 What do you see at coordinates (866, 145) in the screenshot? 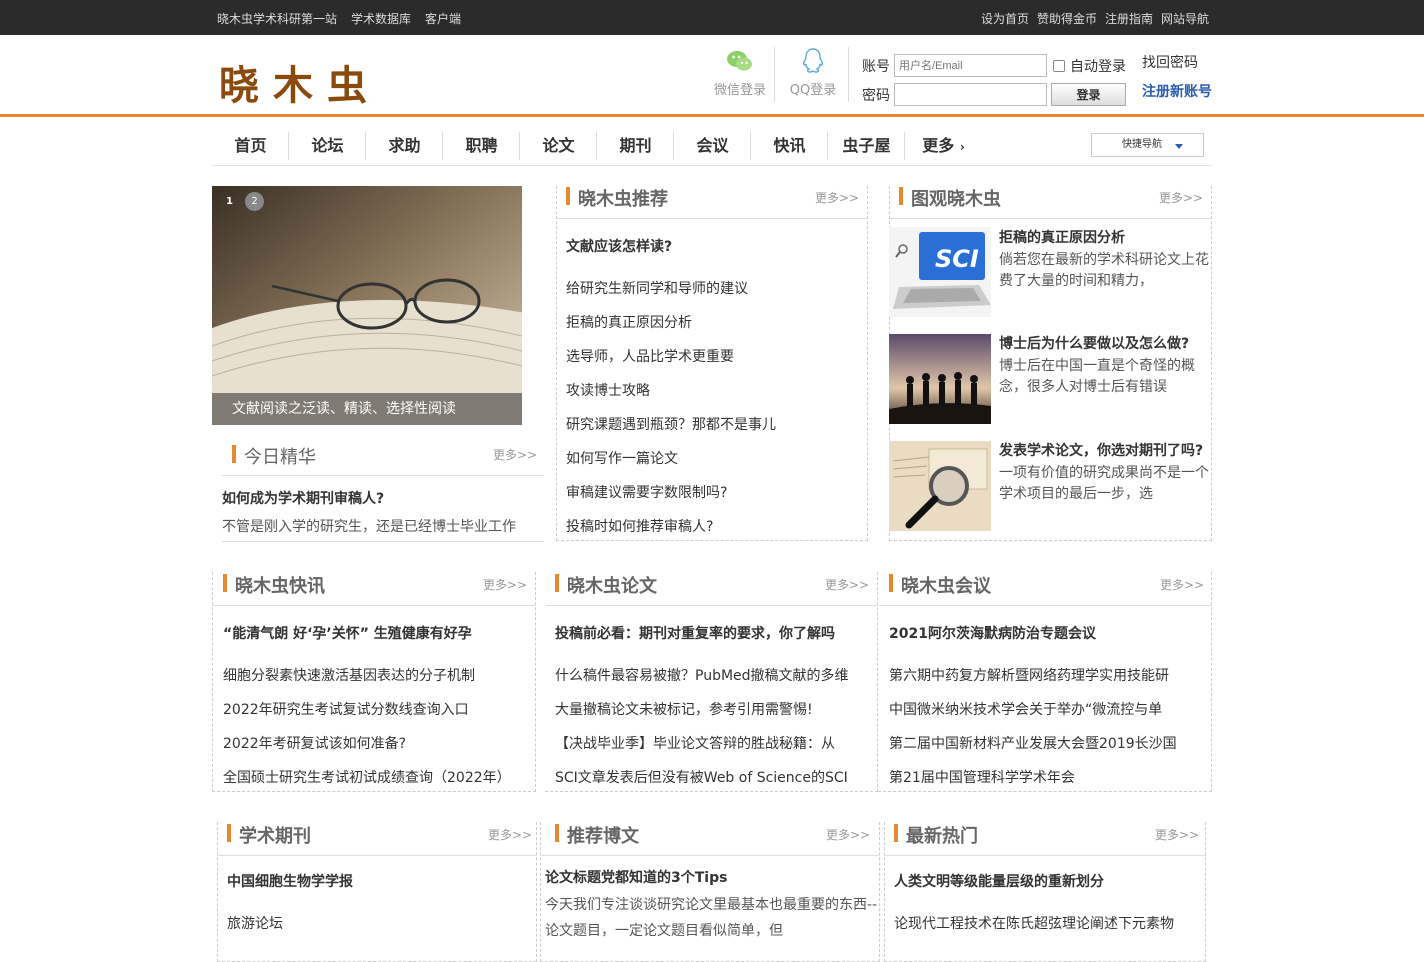
I see `nav-item-bug-house: 虫子屋` at bounding box center [866, 145].